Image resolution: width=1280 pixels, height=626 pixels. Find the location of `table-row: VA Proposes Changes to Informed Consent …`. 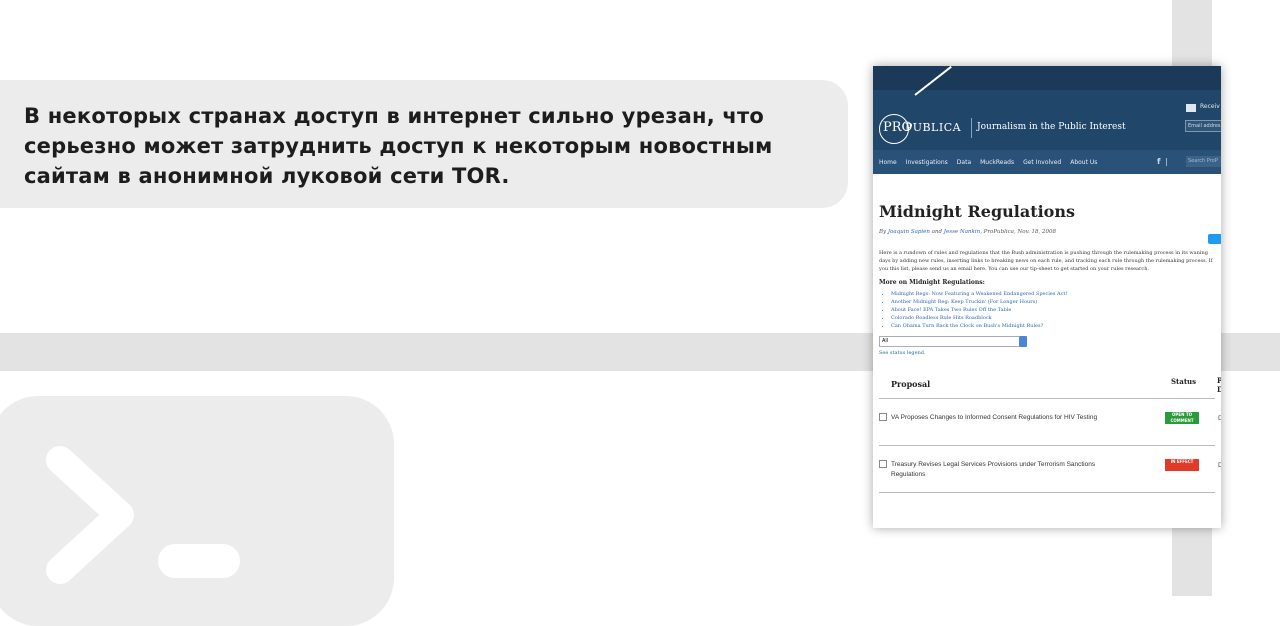

table-row: VA Proposes Changes to Informed Consent … is located at coordinates (1050, 422).